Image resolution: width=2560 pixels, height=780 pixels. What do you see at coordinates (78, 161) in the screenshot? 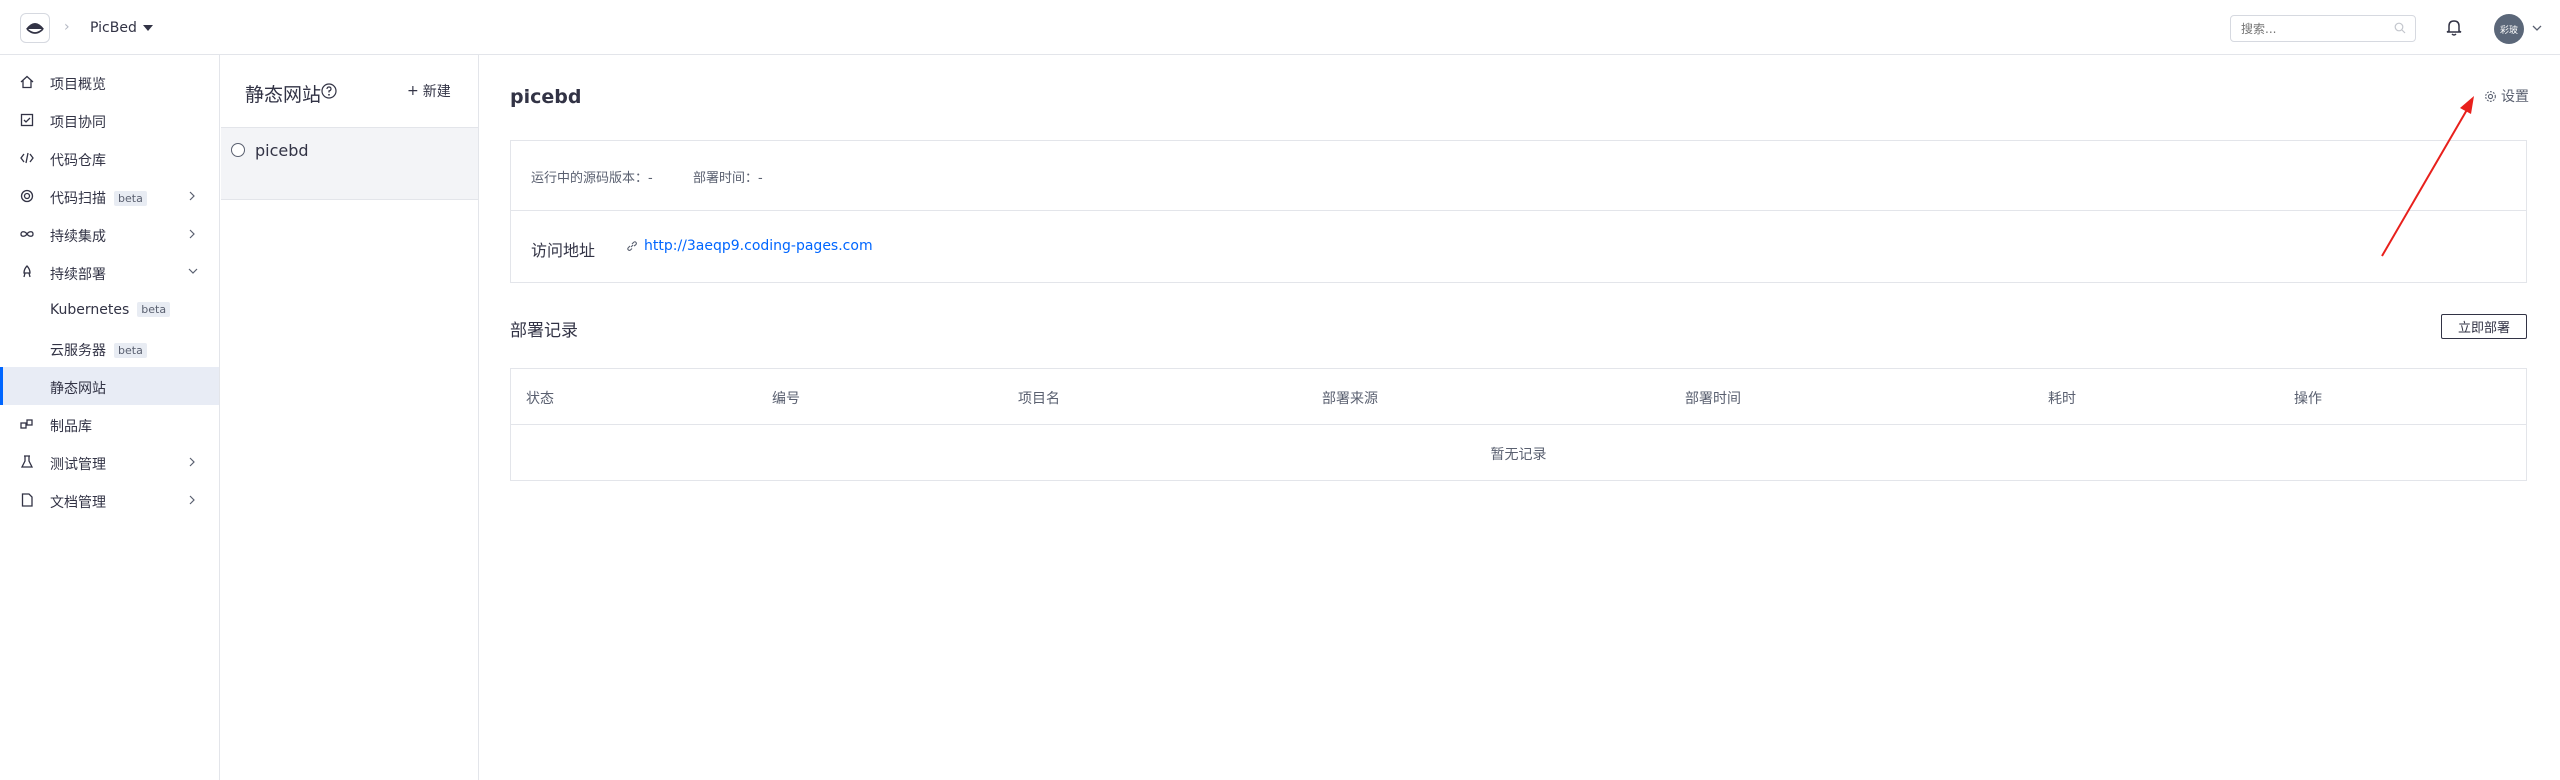
I see `sidebar-item-label: 代码仓库` at bounding box center [78, 161].